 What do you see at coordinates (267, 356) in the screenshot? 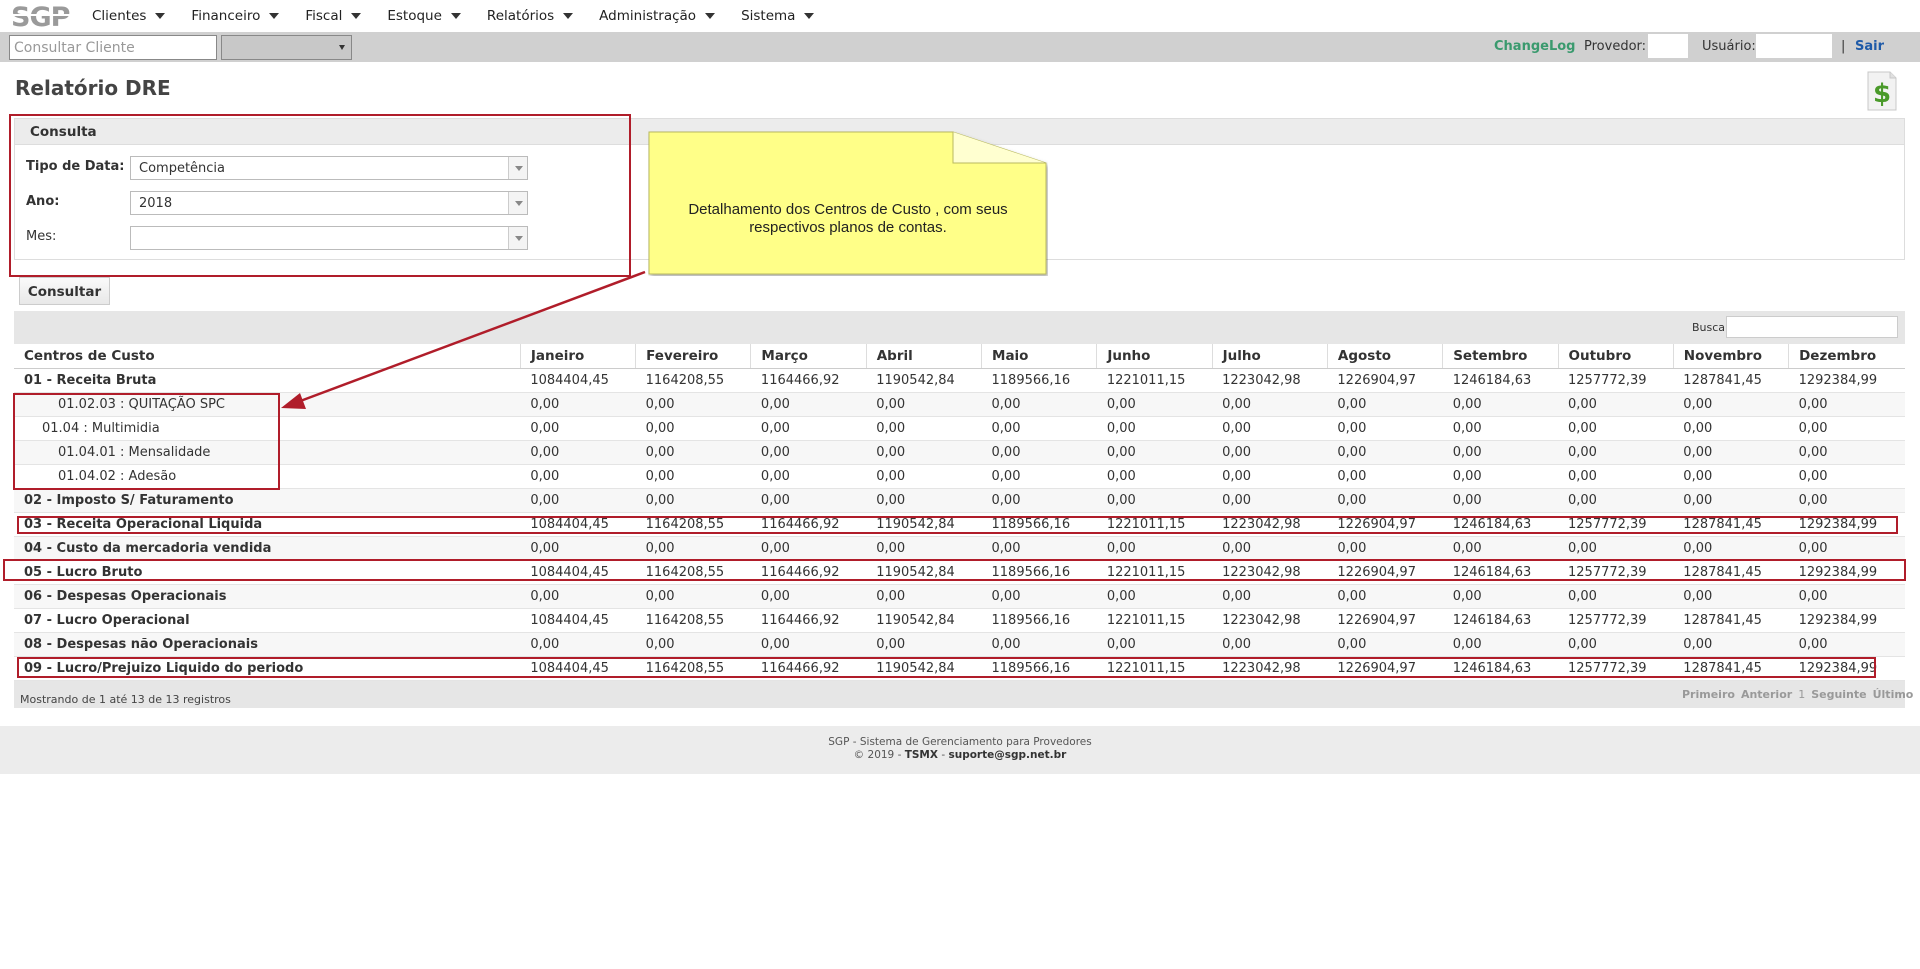
I see `col-header-centros-custo: Centros de Custo` at bounding box center [267, 356].